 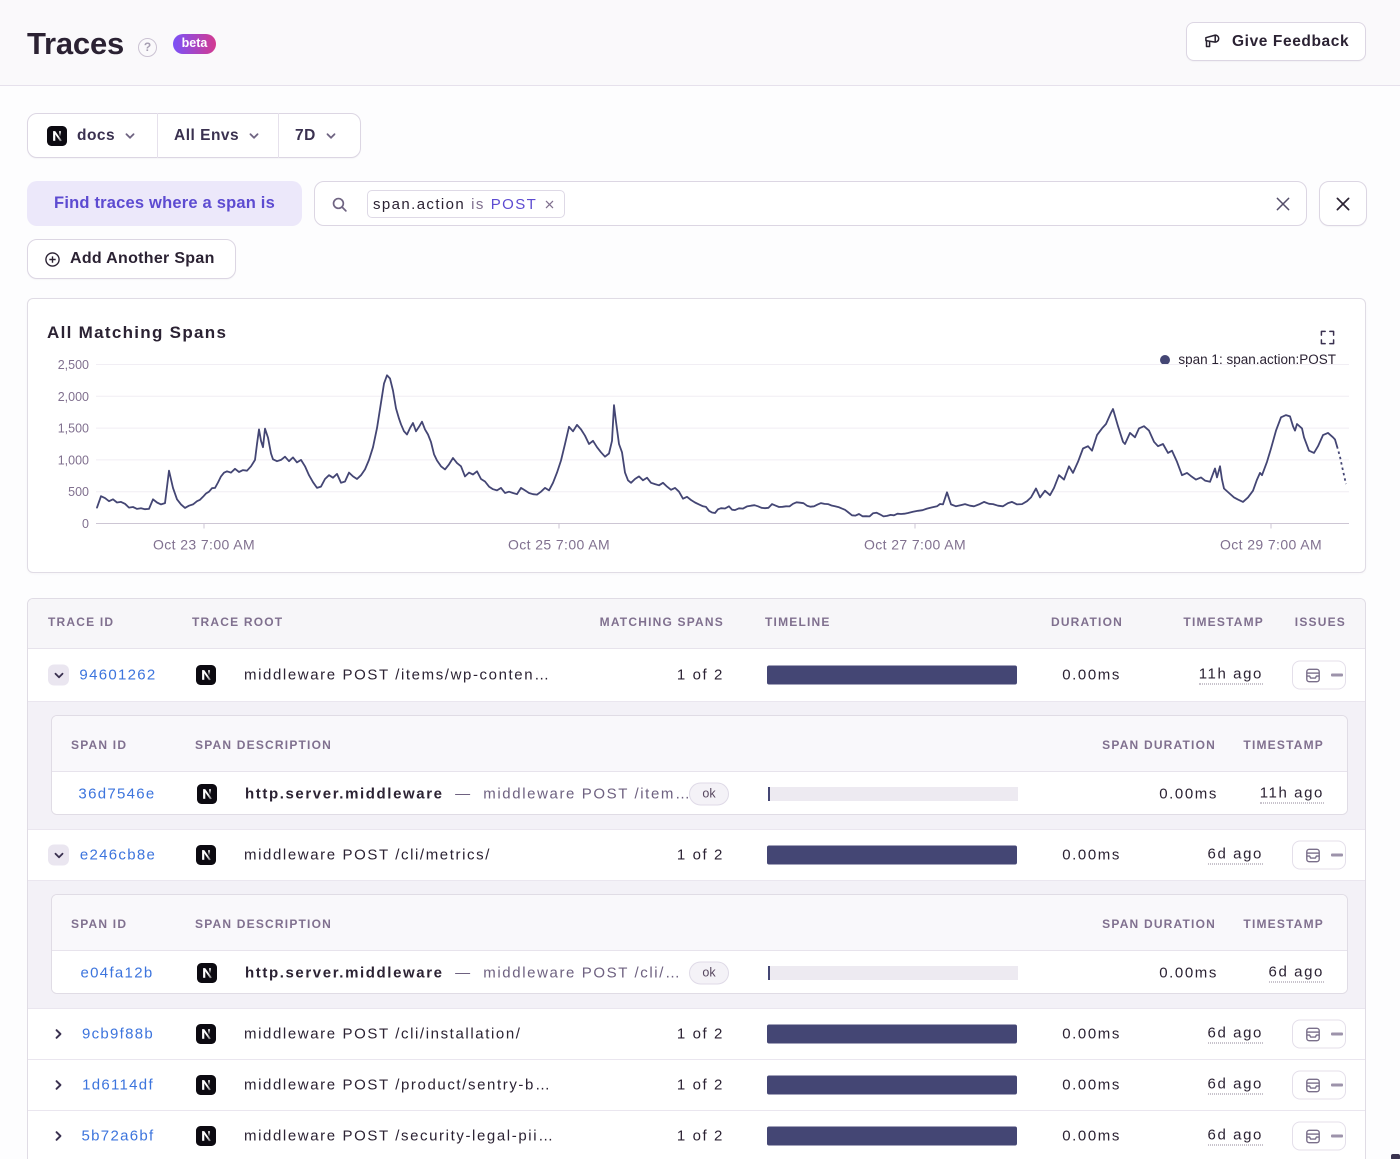 I want to click on svg-text: 2,500, so click(x=73, y=365).